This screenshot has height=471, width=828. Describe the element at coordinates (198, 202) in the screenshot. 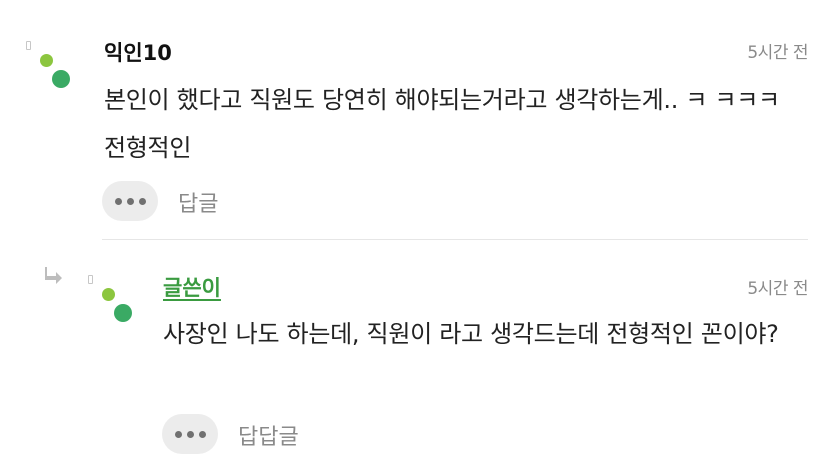

I see `reply-button: 답글` at that location.